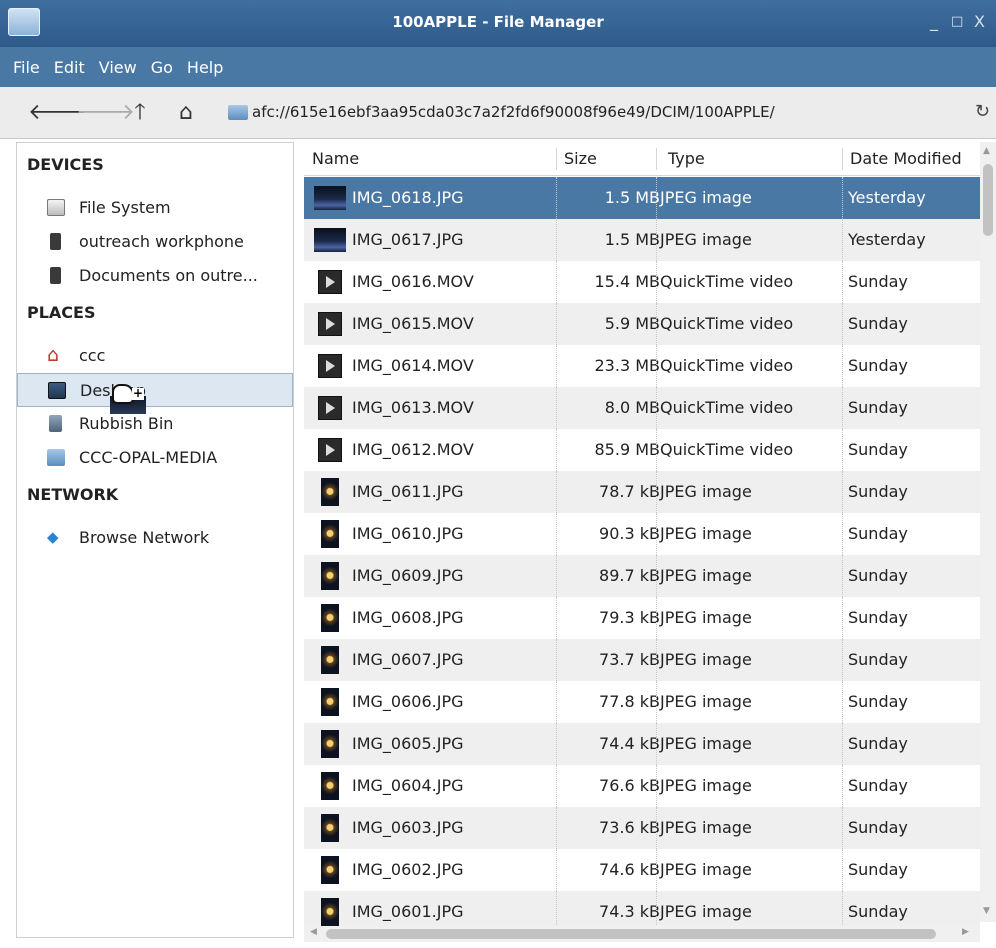  Describe the element at coordinates (906, 158) in the screenshot. I see `column-header-date-modified: Date Modified` at that location.